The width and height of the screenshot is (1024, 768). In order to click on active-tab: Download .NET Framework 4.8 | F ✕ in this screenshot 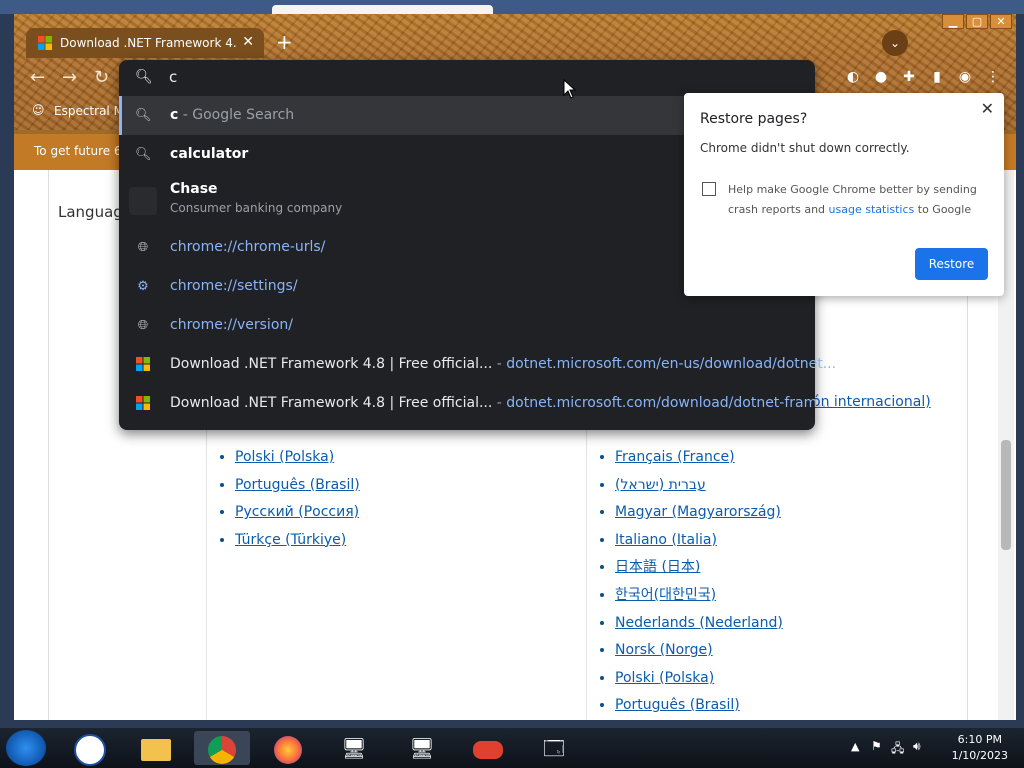, I will do `click(145, 43)`.